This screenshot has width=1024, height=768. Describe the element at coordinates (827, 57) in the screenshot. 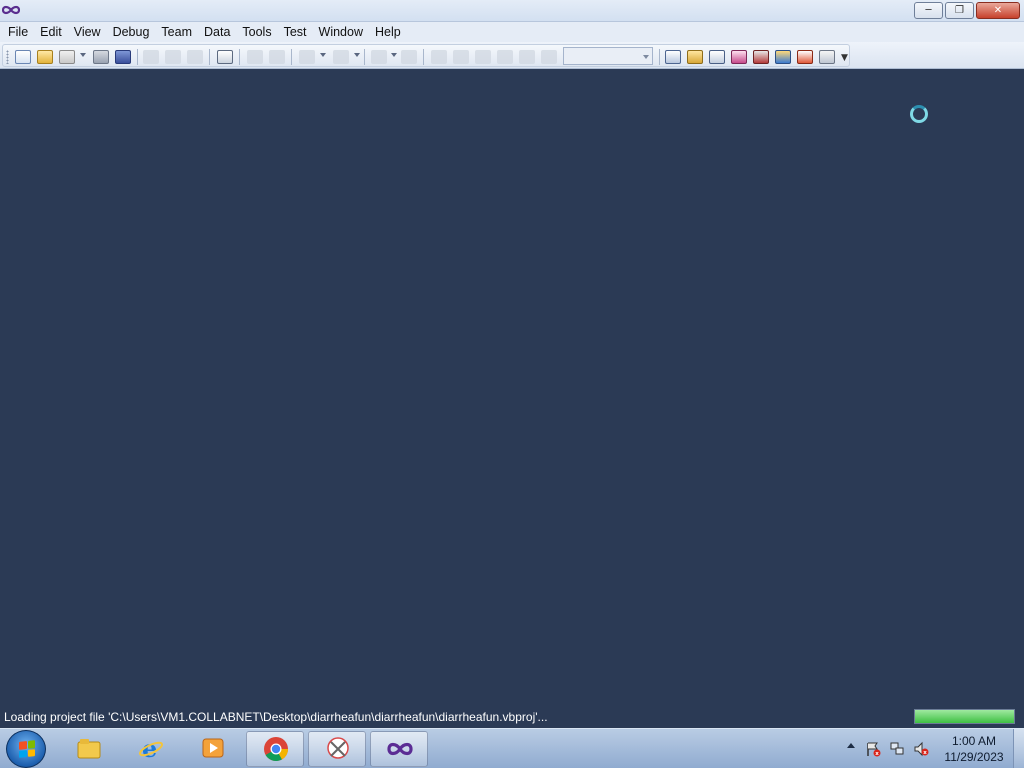

I see `start-page-icon` at that location.